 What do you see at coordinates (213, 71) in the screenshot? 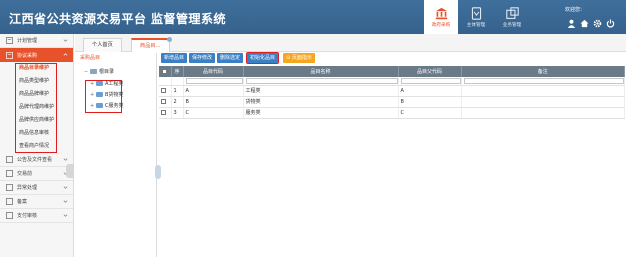
I see `column-header-code: 品目代码` at bounding box center [213, 71].